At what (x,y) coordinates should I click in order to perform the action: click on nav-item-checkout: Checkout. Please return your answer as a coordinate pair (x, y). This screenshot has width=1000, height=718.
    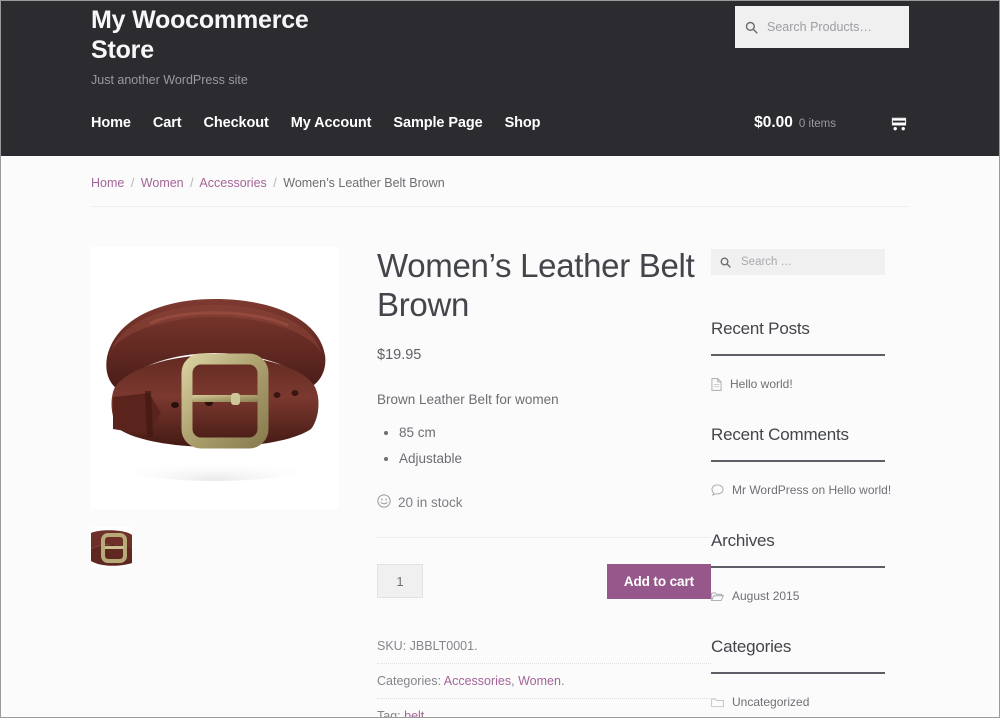
    Looking at the image, I should click on (236, 123).